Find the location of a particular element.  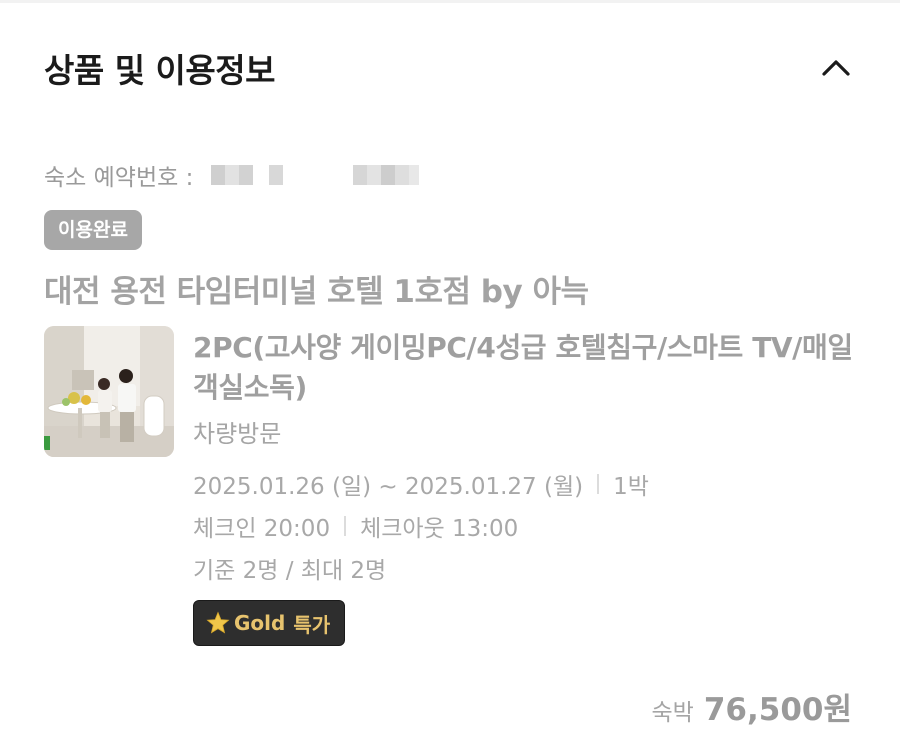

occupancy: 기준 2명 / 최대 2명 is located at coordinates (290, 571).